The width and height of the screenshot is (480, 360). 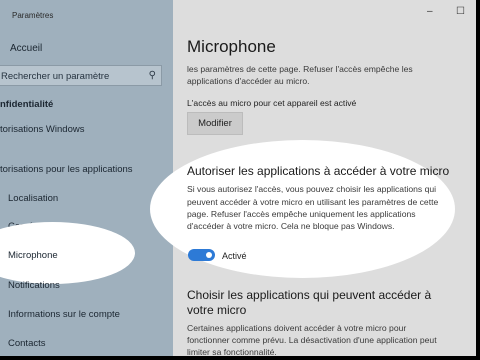 What do you see at coordinates (33, 255) in the screenshot?
I see `sidebar-item-microphone: Microphone` at bounding box center [33, 255].